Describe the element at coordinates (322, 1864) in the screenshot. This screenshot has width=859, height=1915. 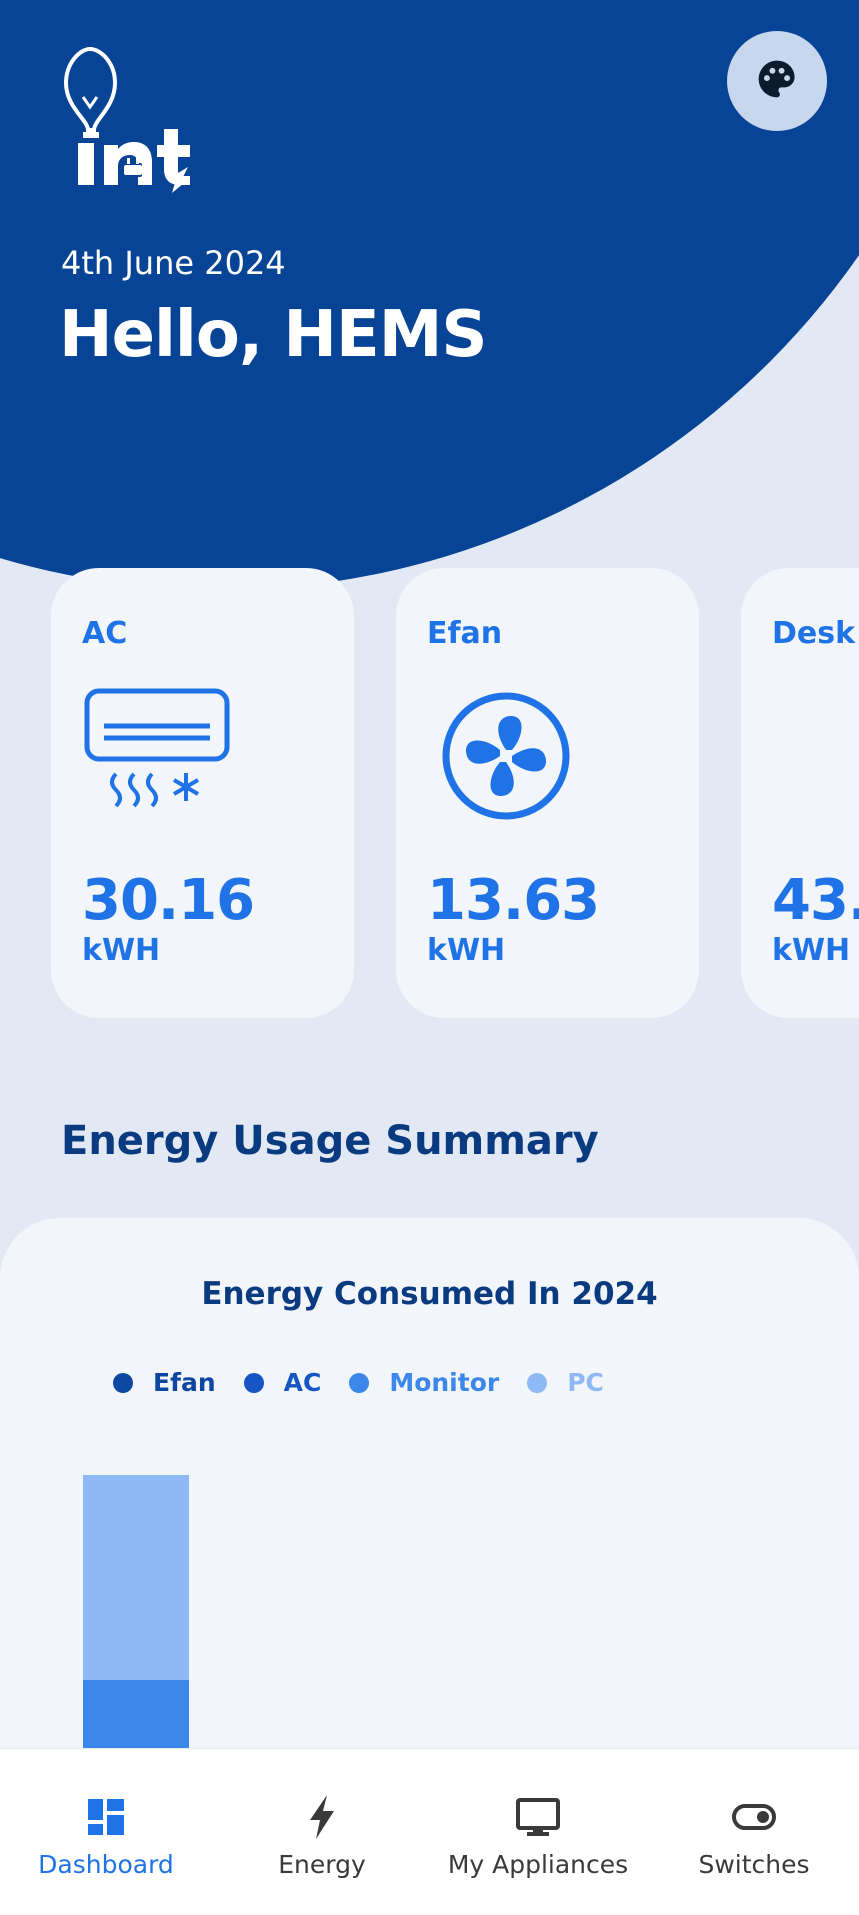
I see `nav-label: Energy` at that location.